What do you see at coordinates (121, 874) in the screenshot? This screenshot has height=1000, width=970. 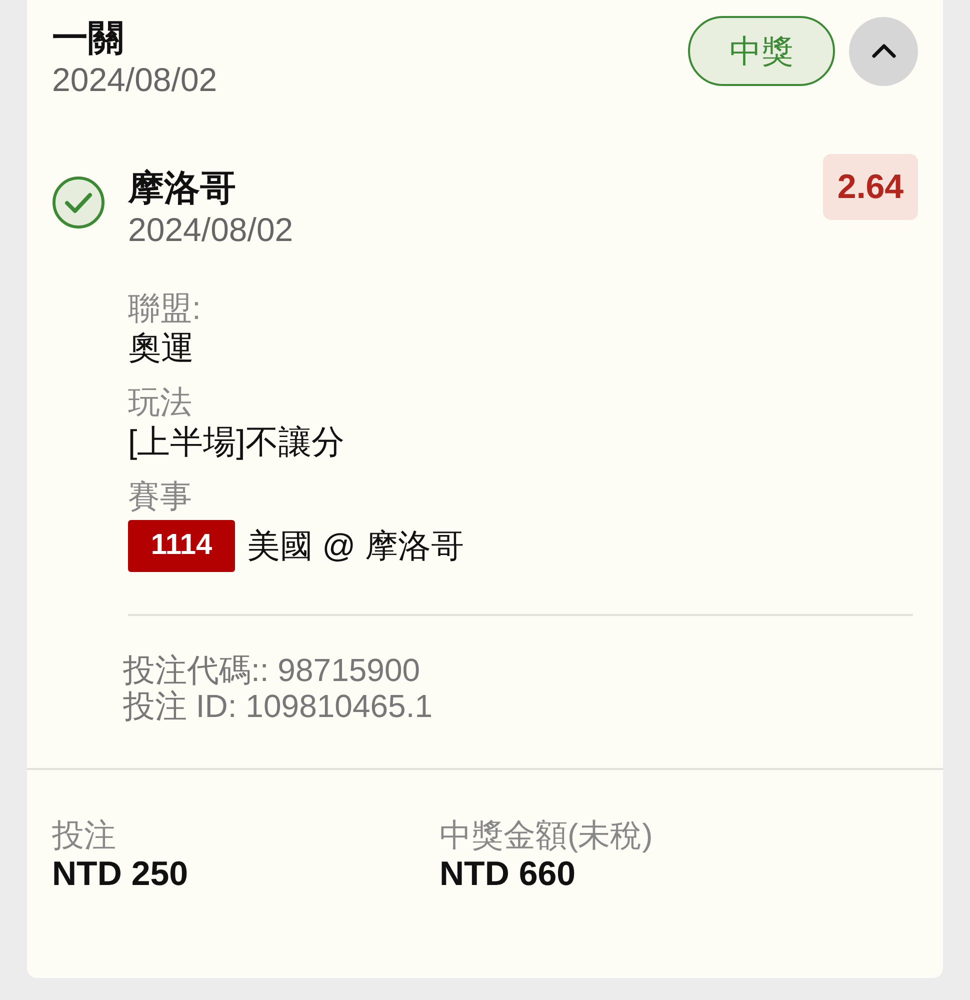 I see `summary-amount: NTD 250` at bounding box center [121, 874].